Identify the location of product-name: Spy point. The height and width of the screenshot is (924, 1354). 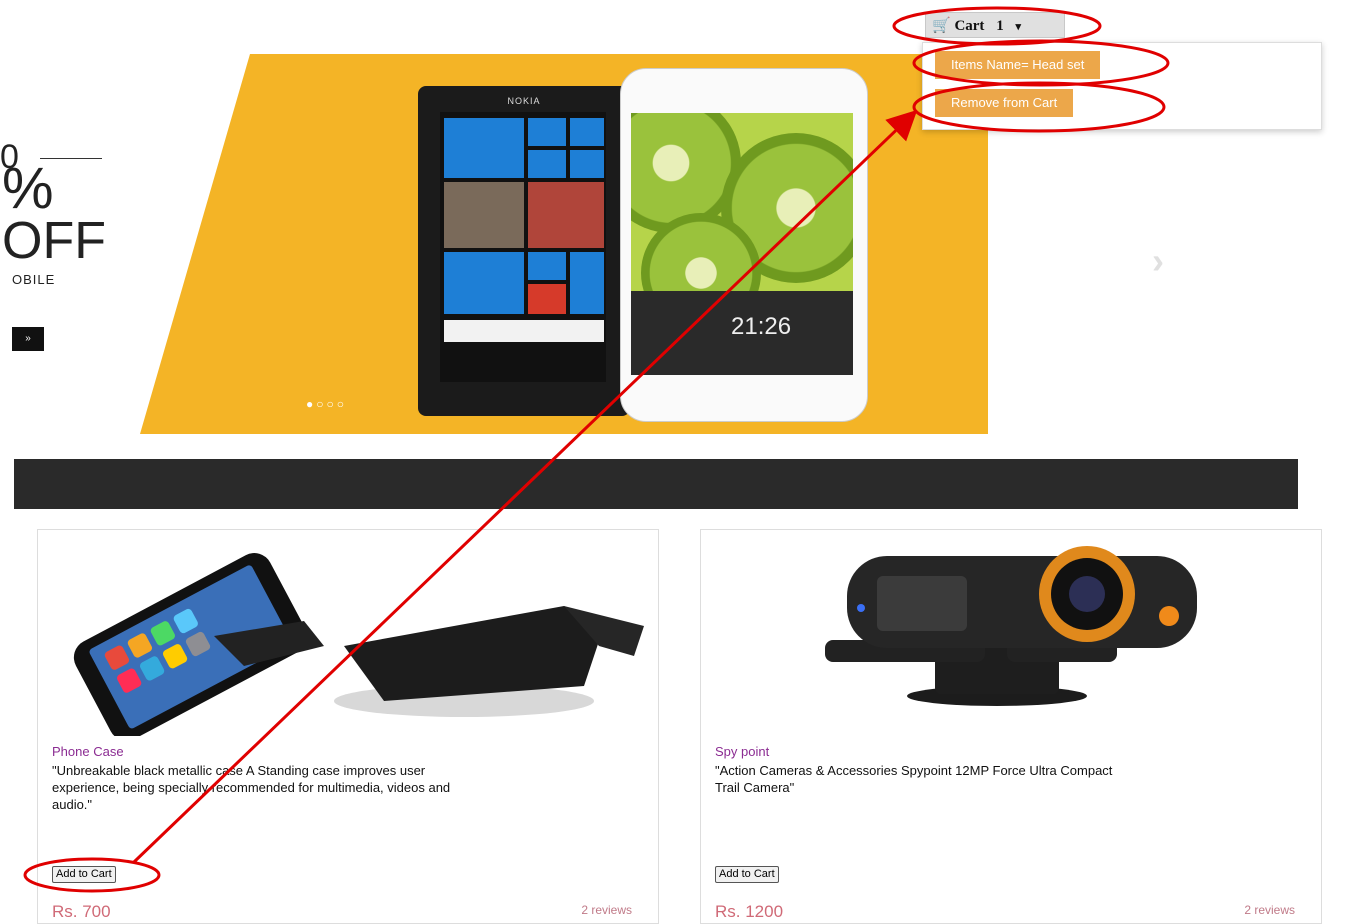
(742, 751).